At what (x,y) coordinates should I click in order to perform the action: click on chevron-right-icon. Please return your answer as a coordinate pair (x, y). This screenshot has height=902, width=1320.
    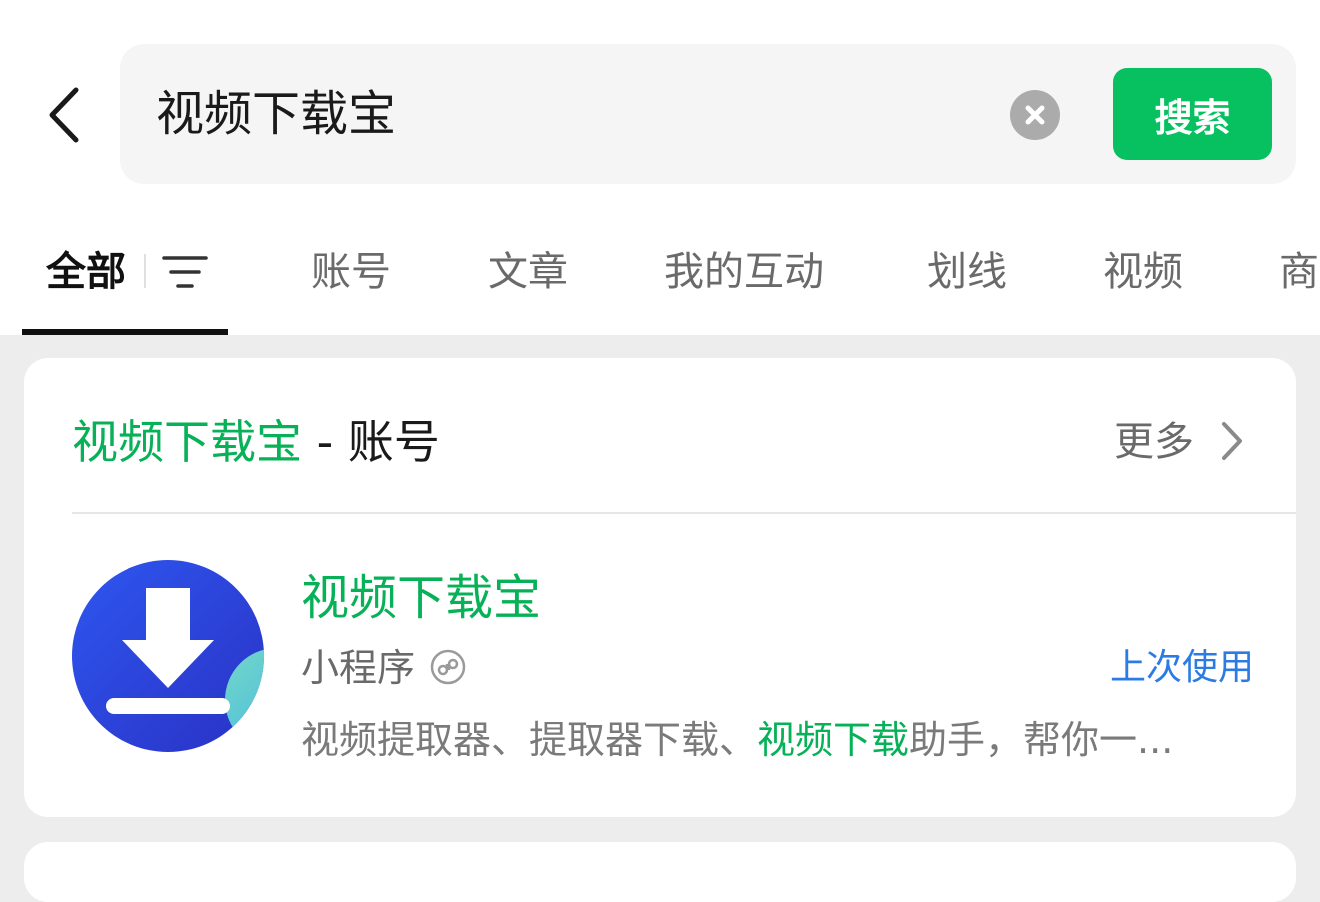
    Looking at the image, I should click on (1232, 441).